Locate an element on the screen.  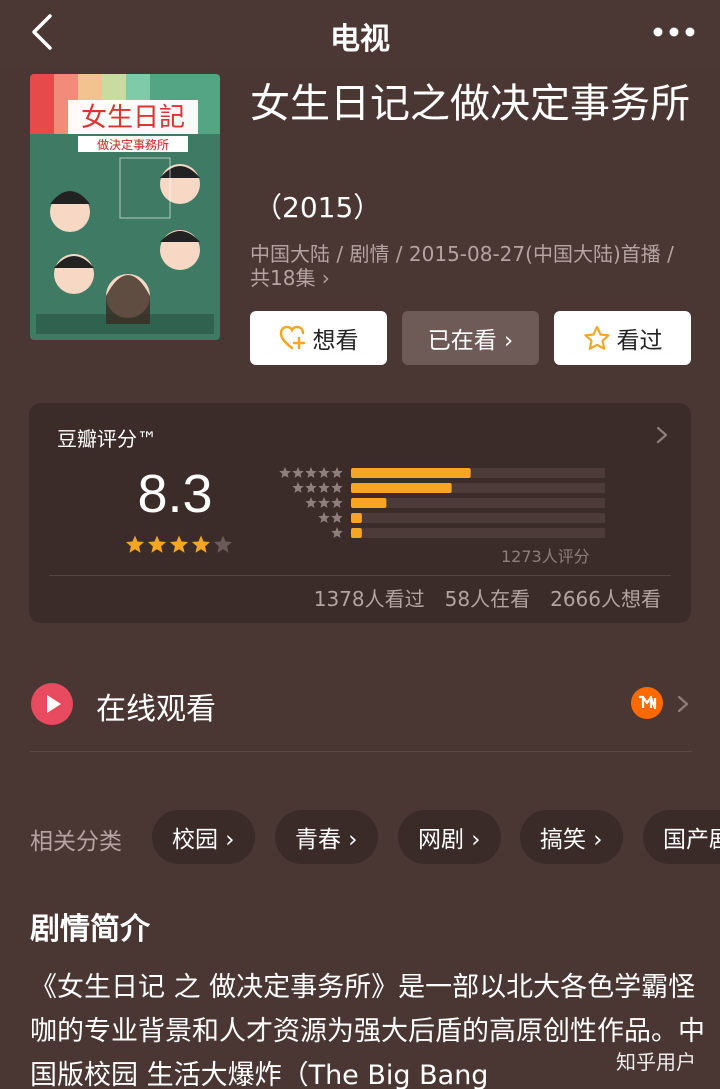
category-chip-campus: 校园 › is located at coordinates (203, 837).